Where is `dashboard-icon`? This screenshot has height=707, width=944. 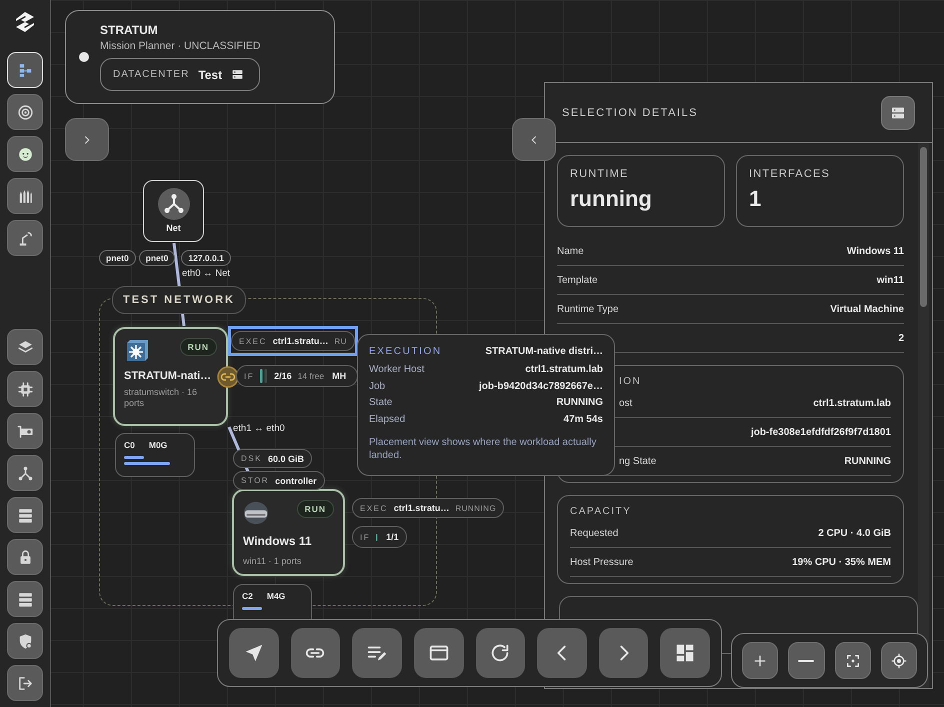
dashboard-icon is located at coordinates (685, 653).